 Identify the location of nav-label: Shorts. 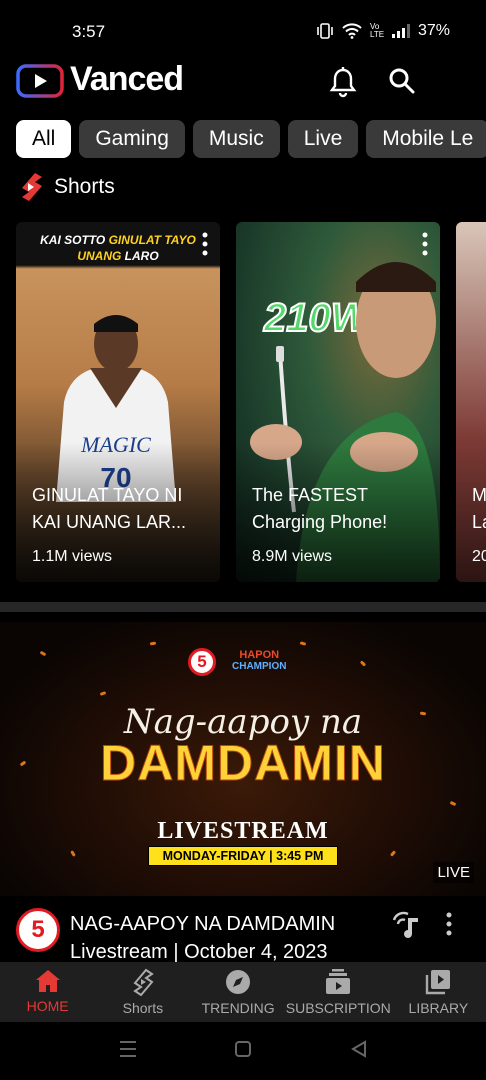
(143, 1008).